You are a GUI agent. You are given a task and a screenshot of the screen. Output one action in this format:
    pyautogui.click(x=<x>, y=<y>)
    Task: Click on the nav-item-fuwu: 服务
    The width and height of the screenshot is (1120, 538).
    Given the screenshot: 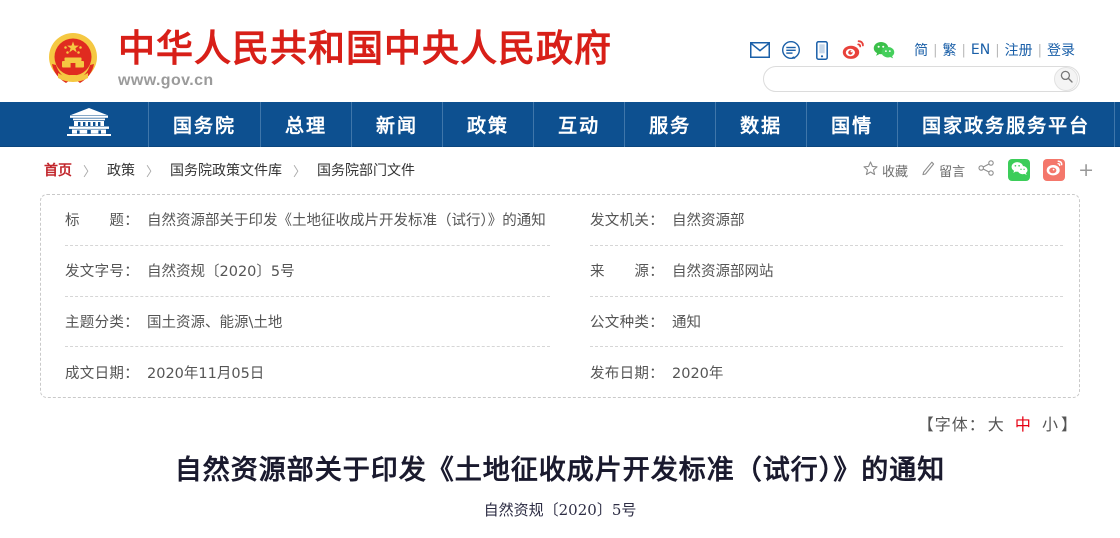 What is the action you would take?
    pyautogui.click(x=671, y=124)
    